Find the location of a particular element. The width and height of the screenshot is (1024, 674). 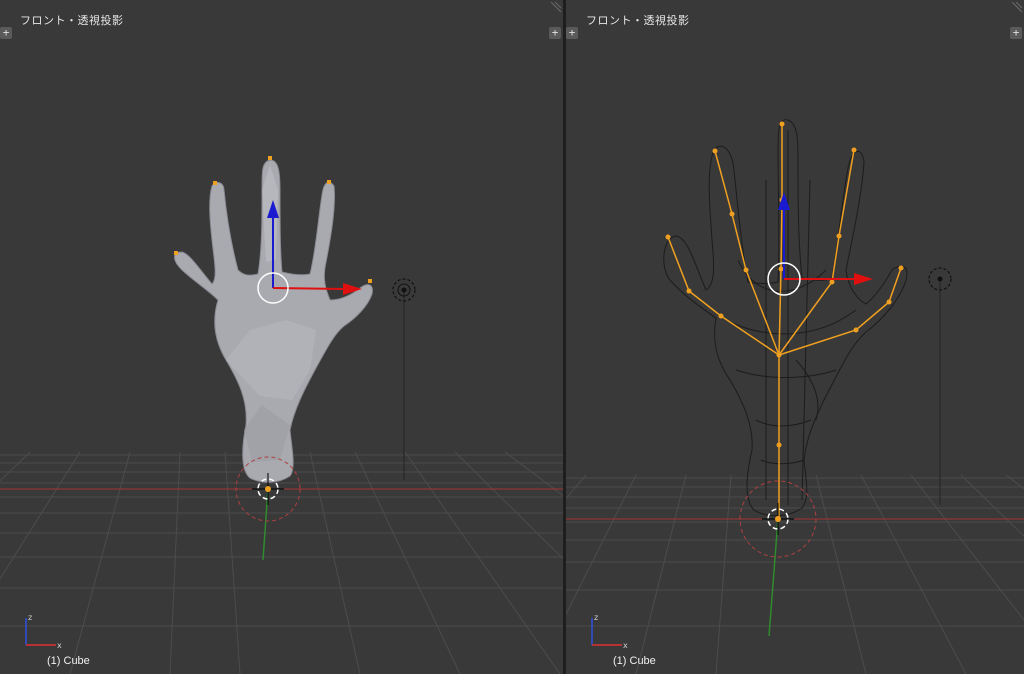

armature-bones is located at coordinates (784, 322).